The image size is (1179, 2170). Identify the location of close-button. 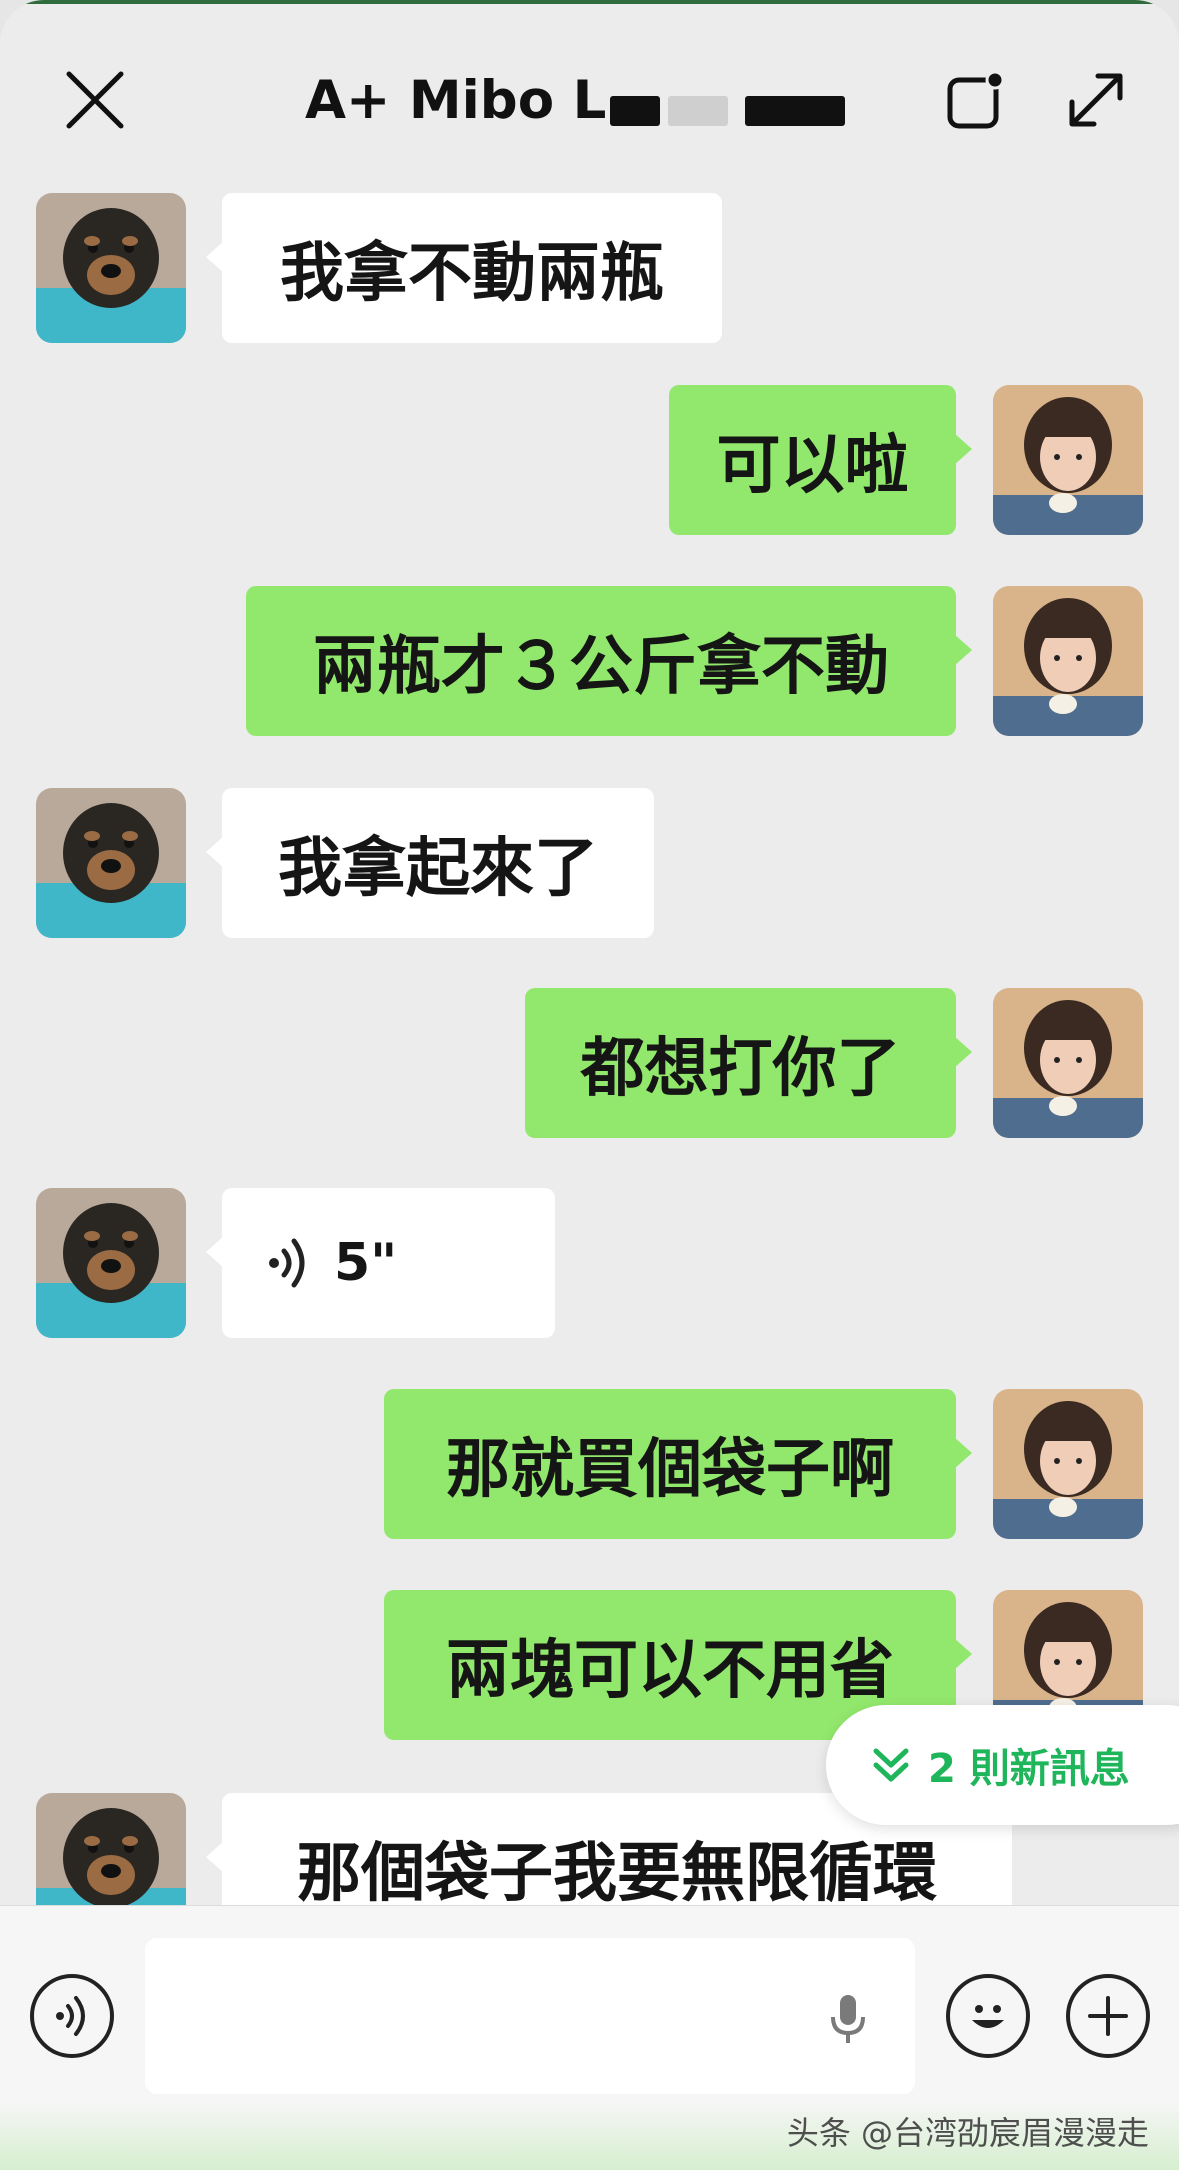
(95, 100).